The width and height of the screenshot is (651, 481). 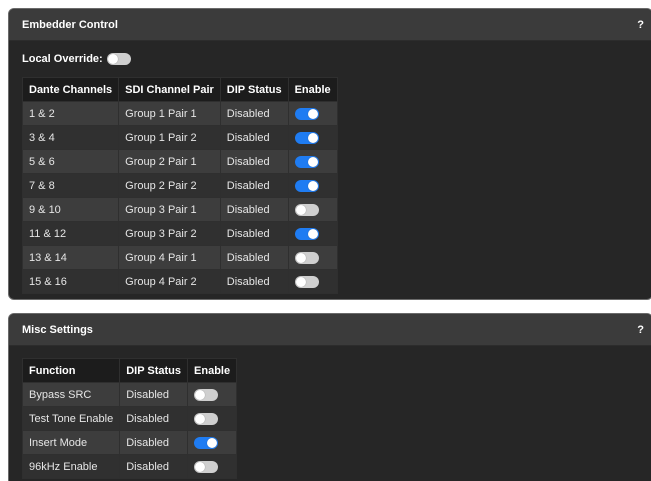 I want to click on dante-channels-cell: 13 & 14, so click(x=70, y=257).